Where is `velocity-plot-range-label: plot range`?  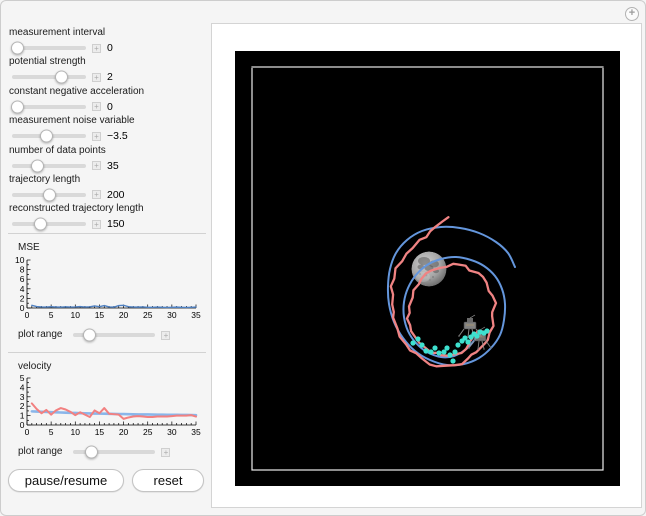
velocity-plot-range-label: plot range is located at coordinates (40, 452).